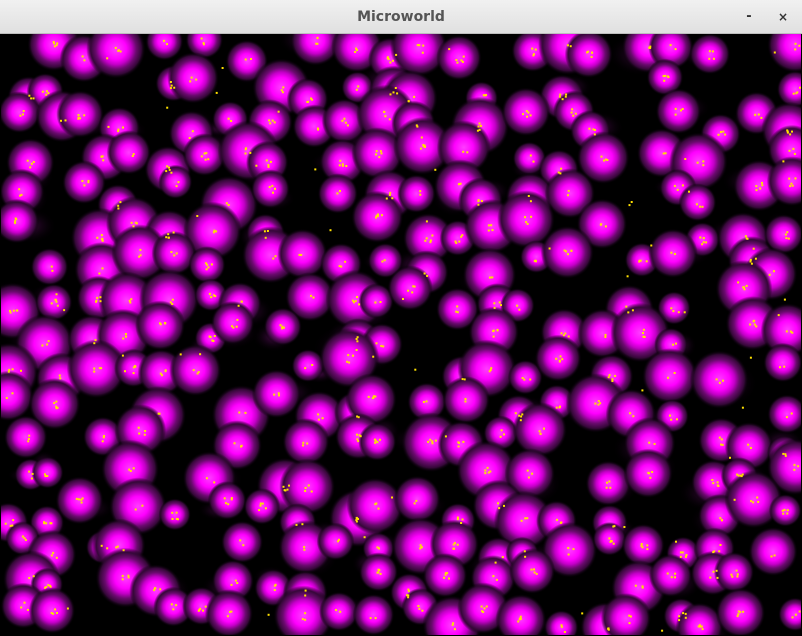 Image resolution: width=802 pixels, height=636 pixels. I want to click on minimize-button: -, so click(749, 17).